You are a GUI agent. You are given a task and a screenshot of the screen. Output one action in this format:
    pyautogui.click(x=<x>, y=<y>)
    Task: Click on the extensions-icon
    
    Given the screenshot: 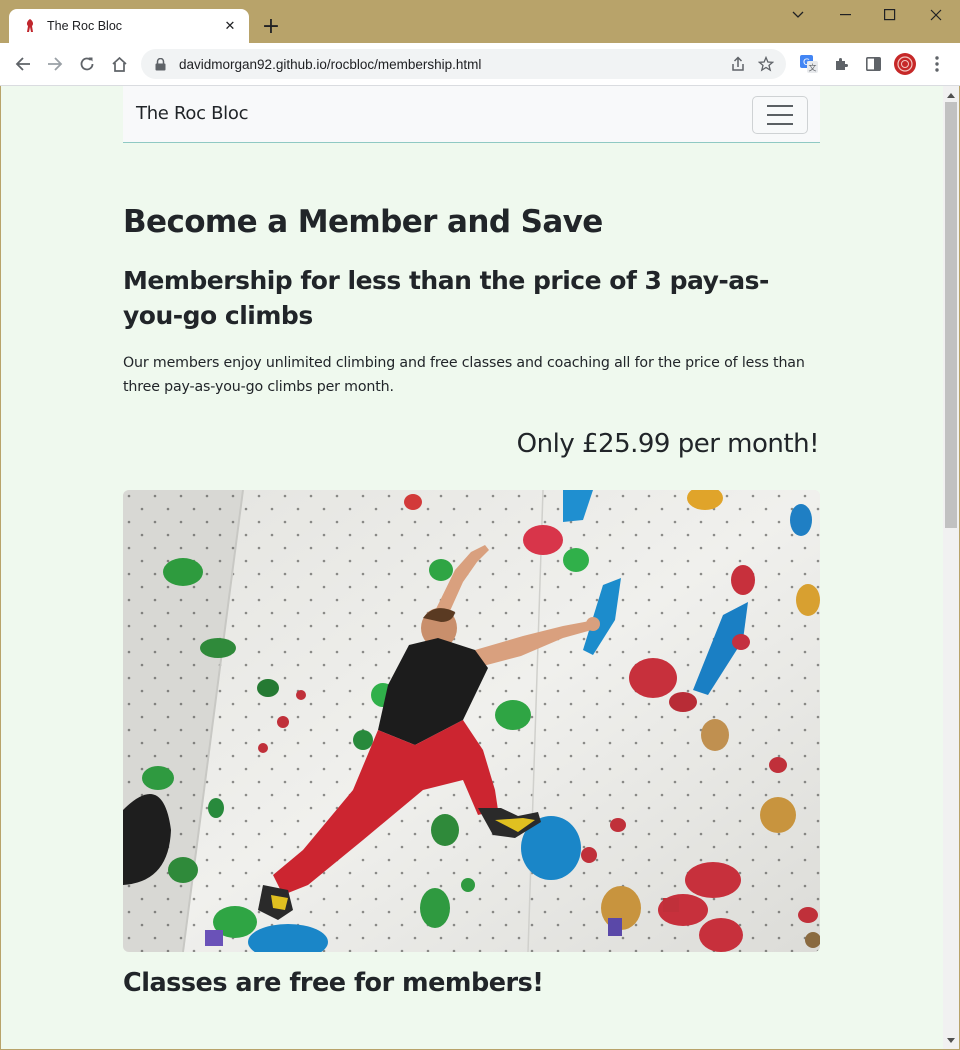 What is the action you would take?
    pyautogui.click(x=841, y=64)
    